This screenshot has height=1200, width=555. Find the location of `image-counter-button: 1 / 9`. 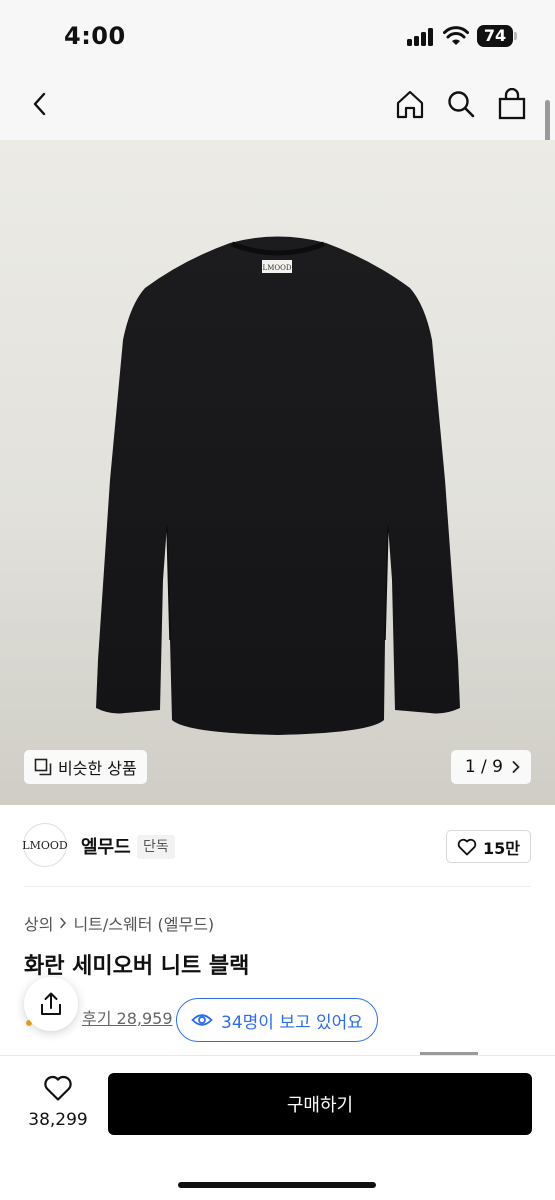

image-counter-button: 1 / 9 is located at coordinates (490, 767).